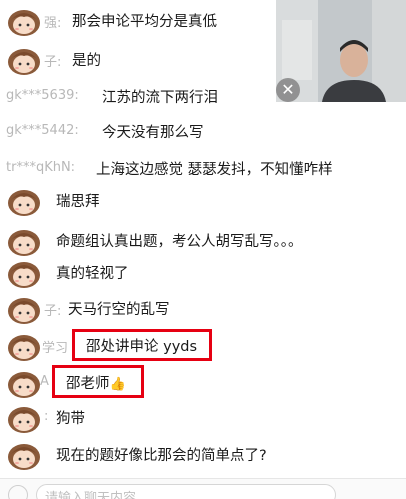 The width and height of the screenshot is (406, 499). Describe the element at coordinates (203, 201) in the screenshot. I see `chat-message: 瑞思拜` at that location.